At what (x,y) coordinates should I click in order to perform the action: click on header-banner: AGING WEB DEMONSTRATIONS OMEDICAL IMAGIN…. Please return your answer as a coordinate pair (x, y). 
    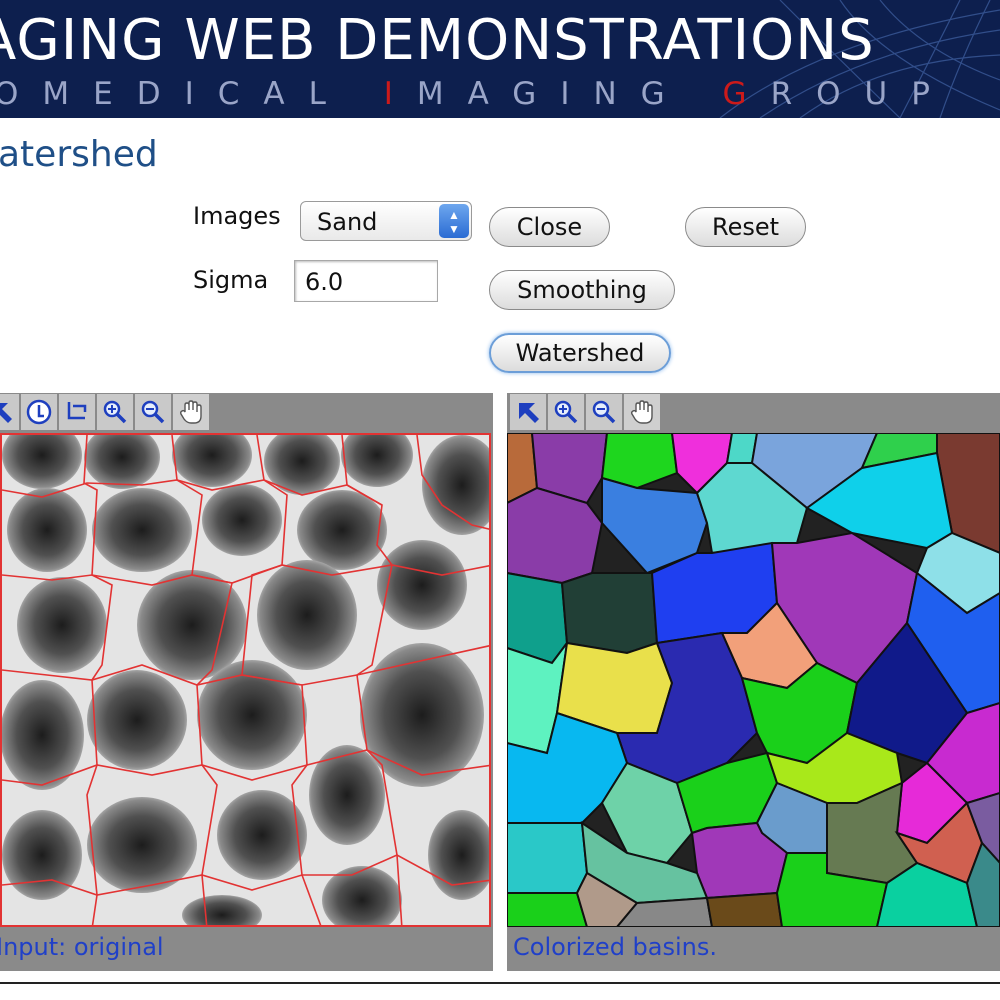
    Looking at the image, I should click on (500, 59).